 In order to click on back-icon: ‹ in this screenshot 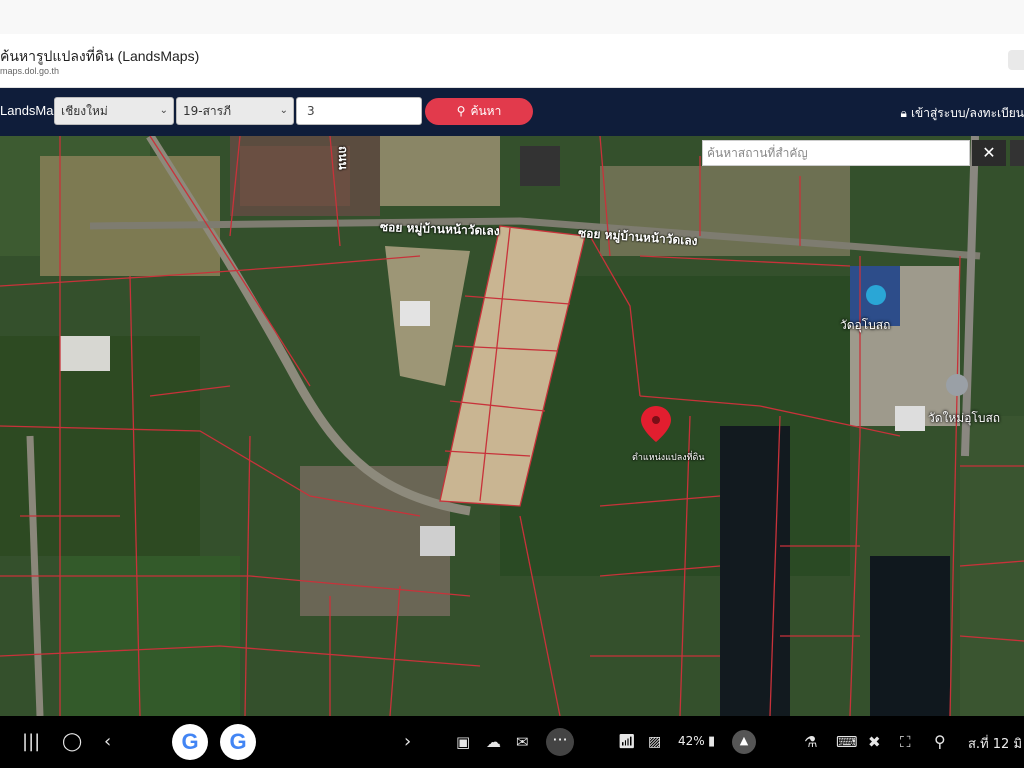, I will do `click(107, 742)`.